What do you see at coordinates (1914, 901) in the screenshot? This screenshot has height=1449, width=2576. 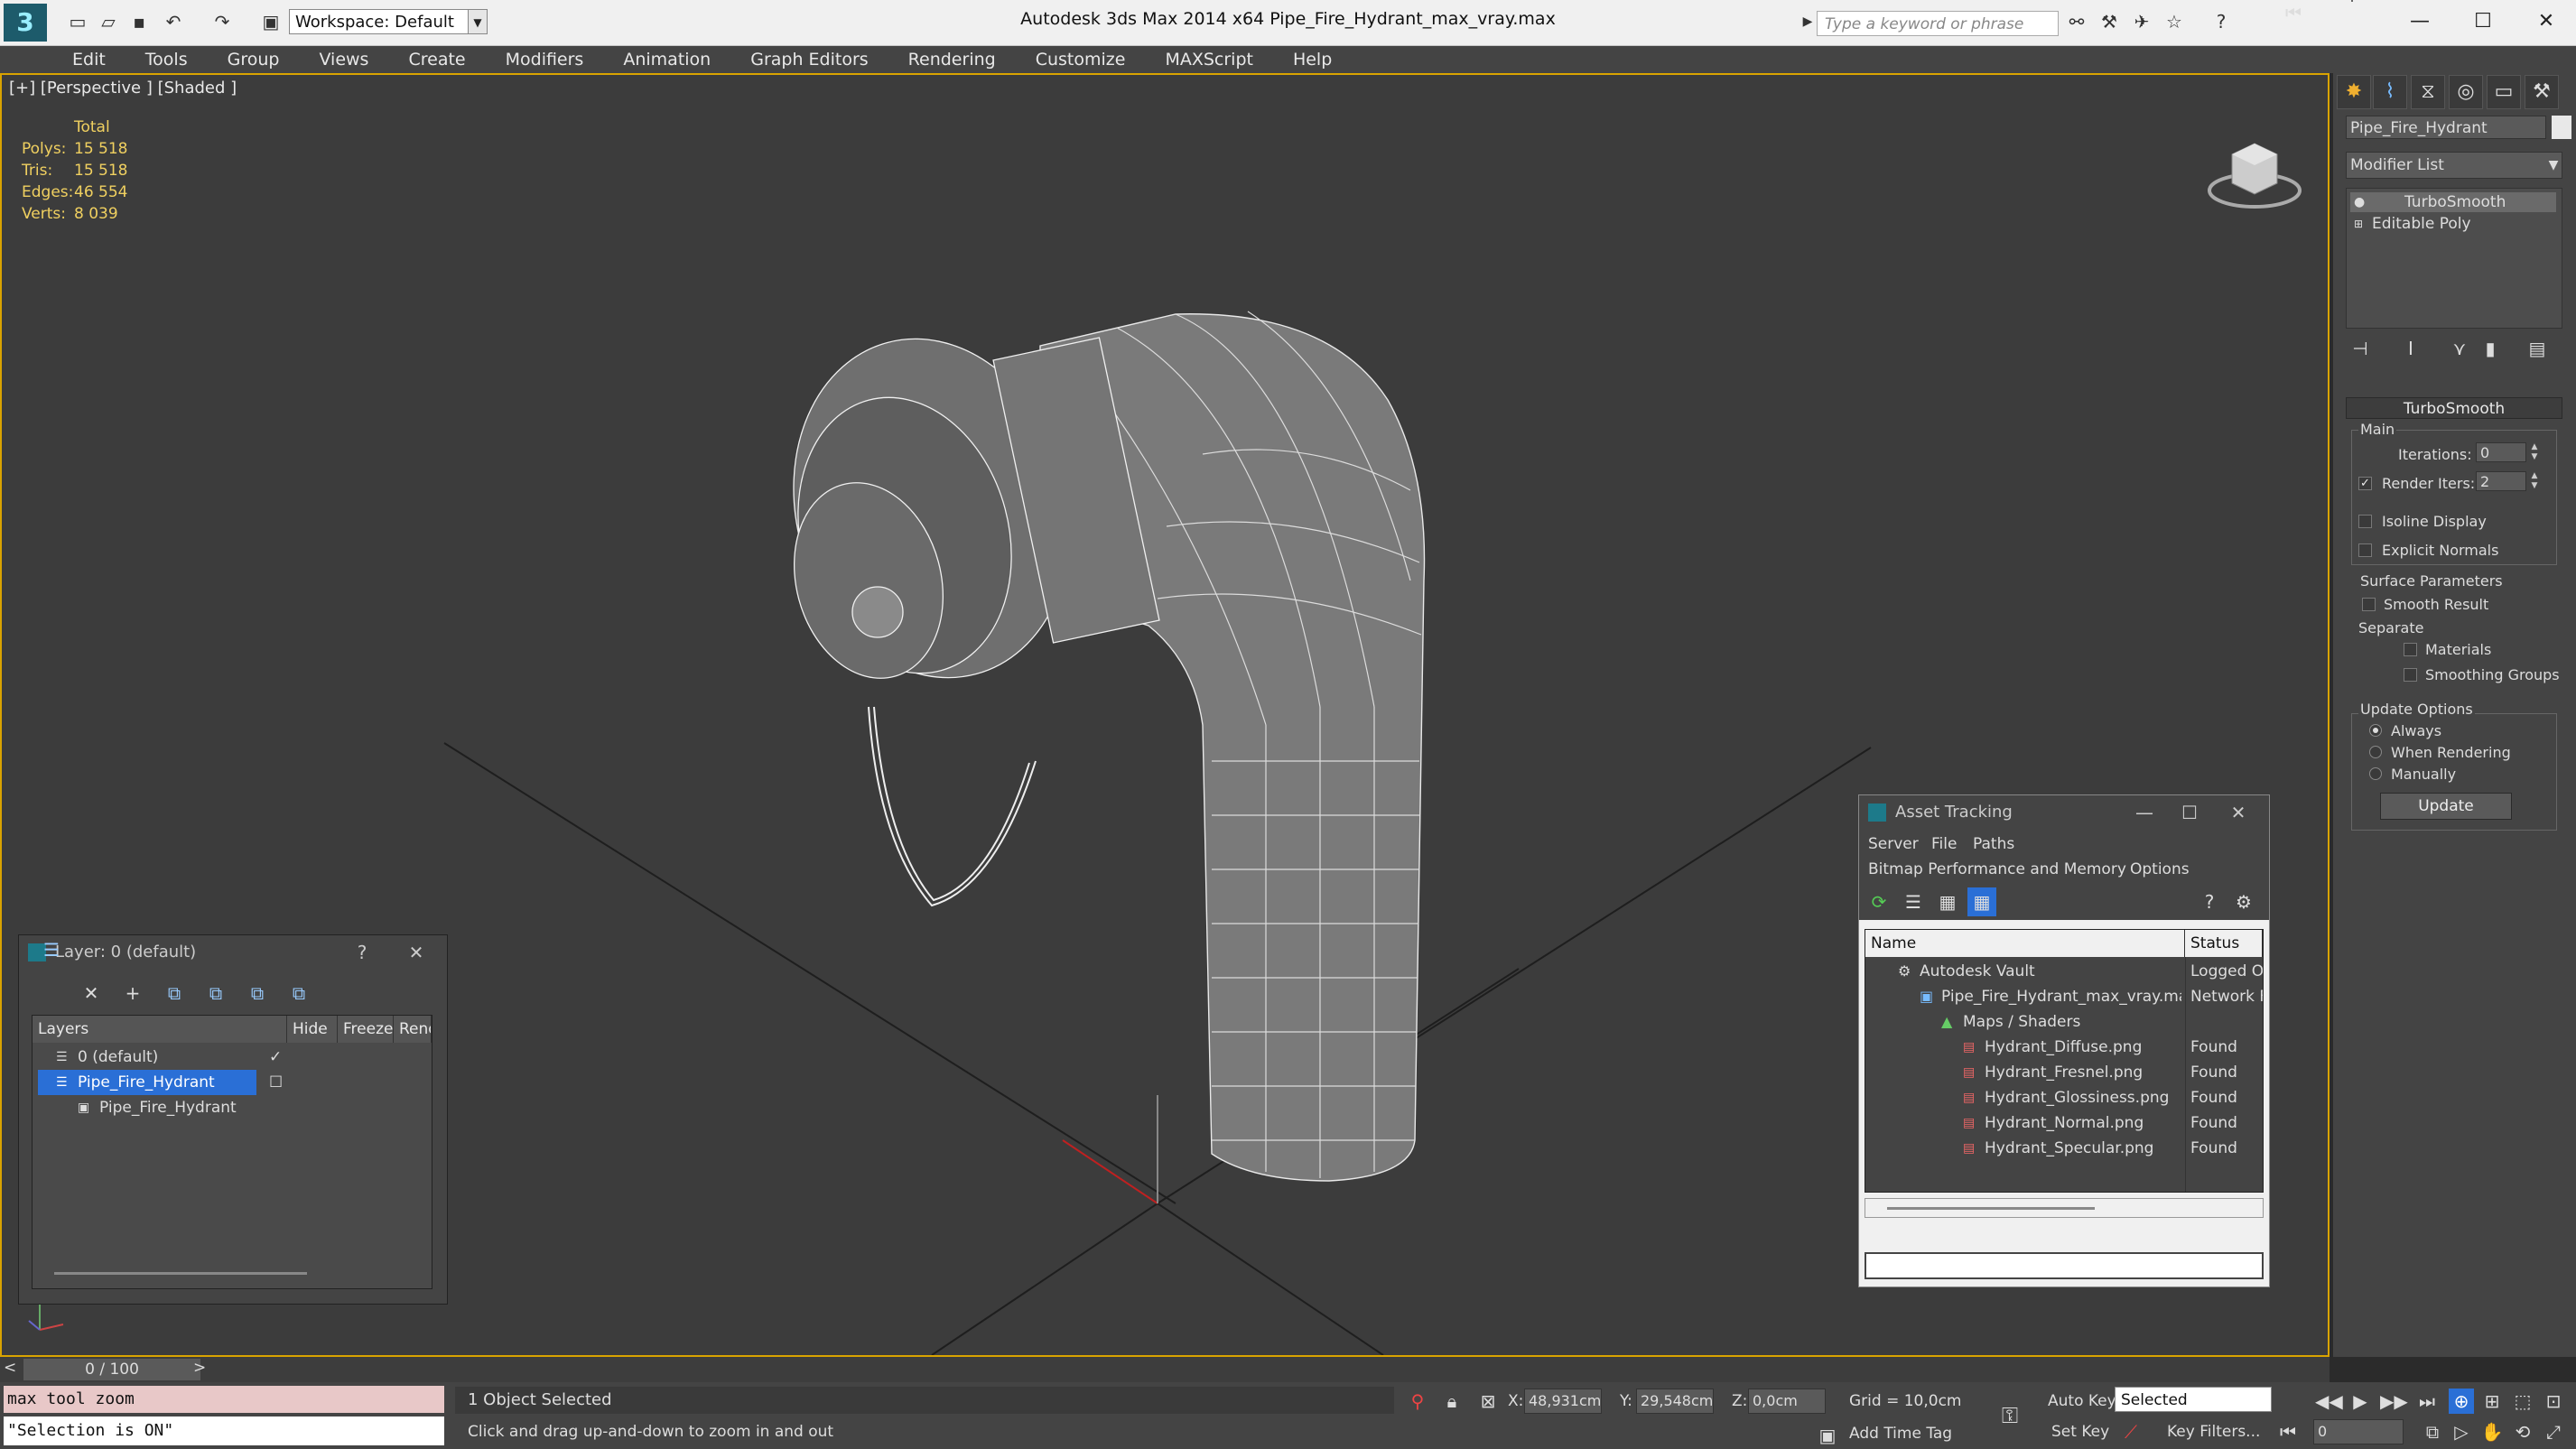 I see `list-view-icon: ☰` at bounding box center [1914, 901].